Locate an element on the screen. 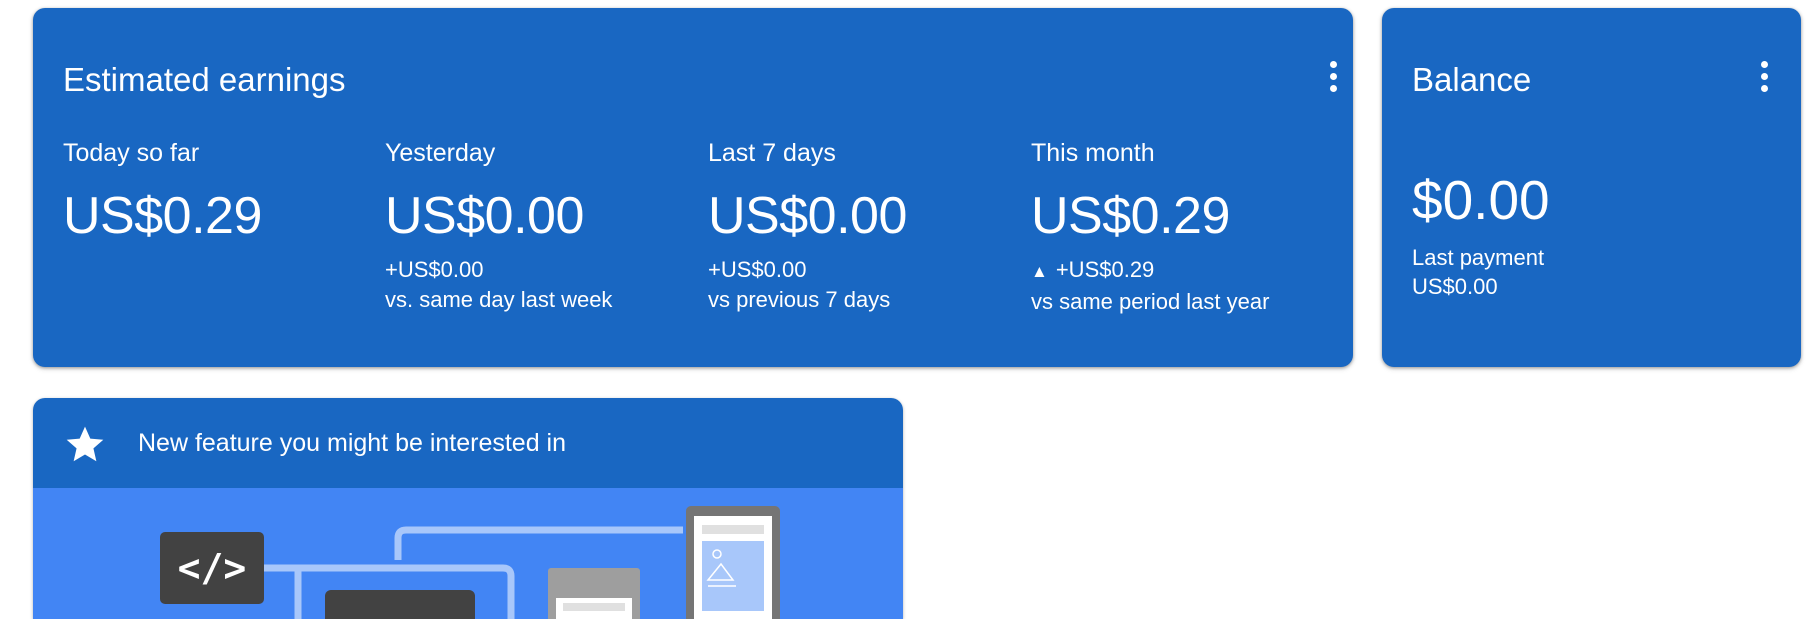 The image size is (1811, 619). metric-change-value: +US$0.29 is located at coordinates (1105, 269).